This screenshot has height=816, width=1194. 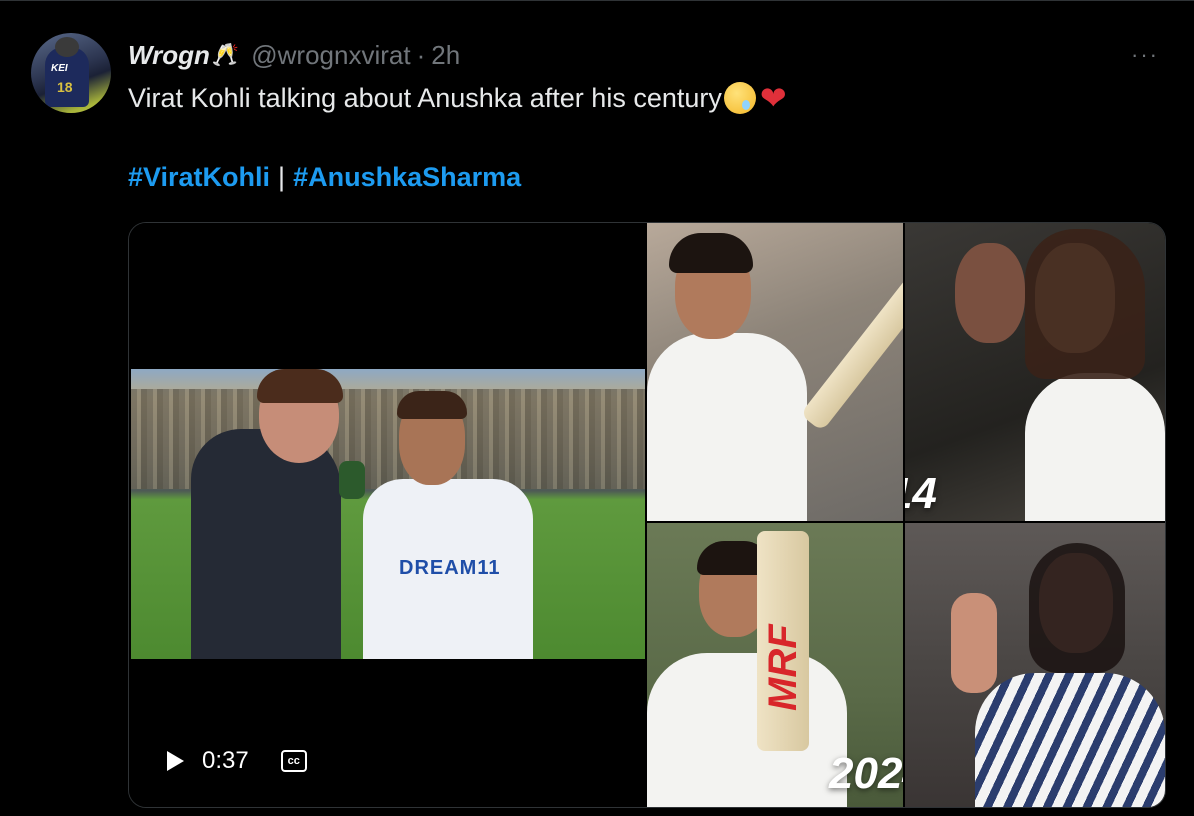 What do you see at coordinates (352, 480) in the screenshot?
I see `microphone-icon` at bounding box center [352, 480].